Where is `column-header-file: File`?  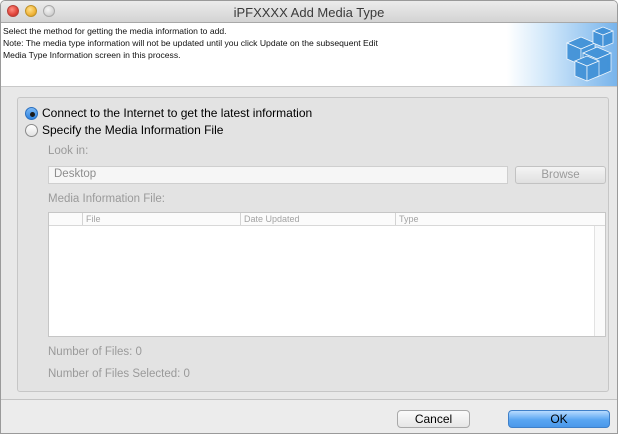 column-header-file: File is located at coordinates (161, 219).